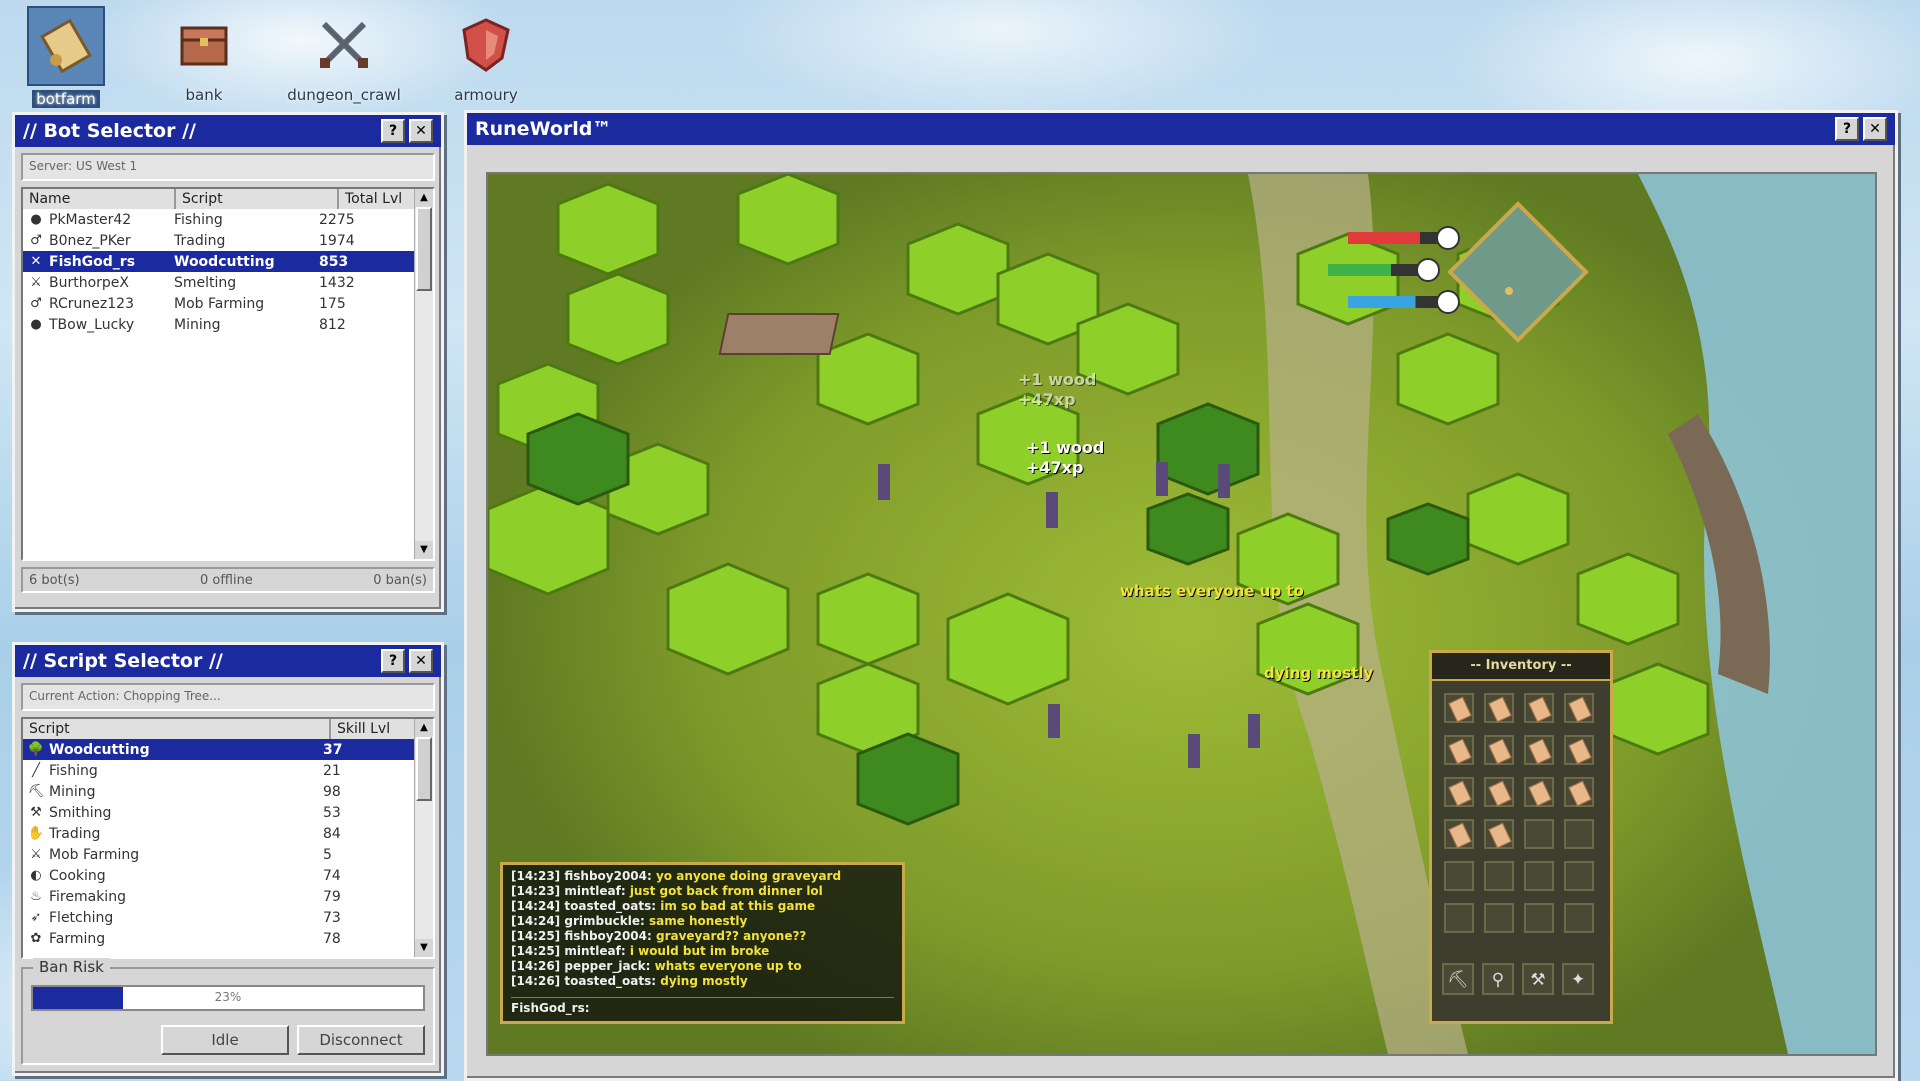  I want to click on script-lvl: 74, so click(332, 875).